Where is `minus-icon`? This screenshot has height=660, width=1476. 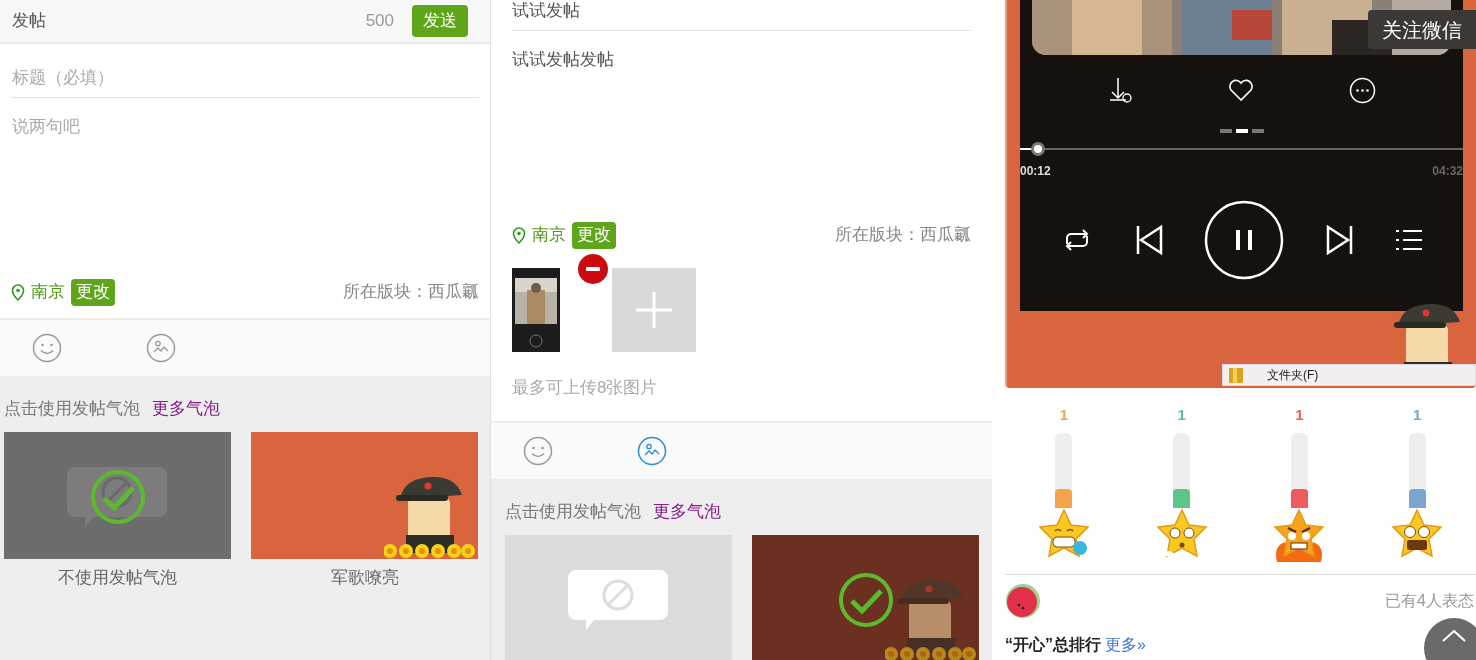 minus-icon is located at coordinates (593, 269).